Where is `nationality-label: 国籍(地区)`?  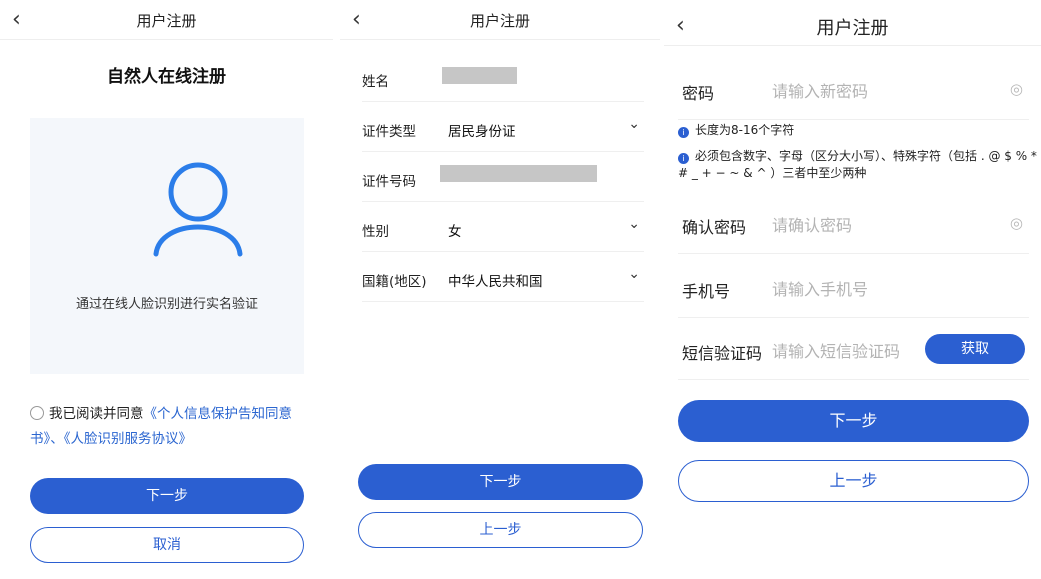 nationality-label: 国籍(地区) is located at coordinates (394, 282).